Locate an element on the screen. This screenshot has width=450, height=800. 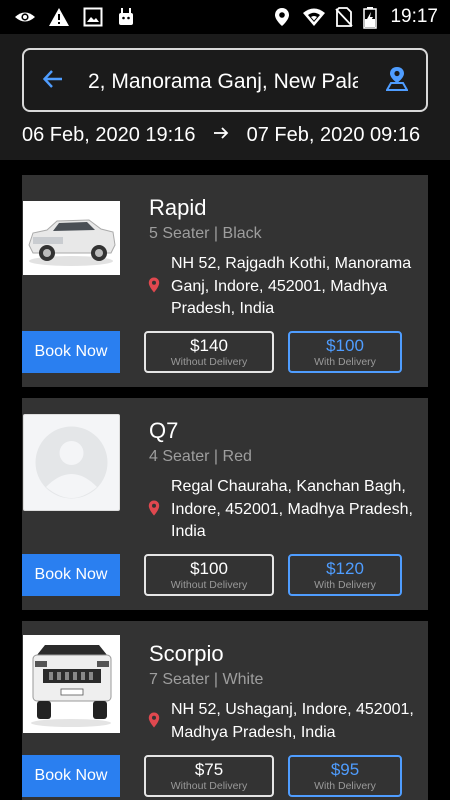
price-with-delivery-button: $95 With Delivery is located at coordinates (345, 776).